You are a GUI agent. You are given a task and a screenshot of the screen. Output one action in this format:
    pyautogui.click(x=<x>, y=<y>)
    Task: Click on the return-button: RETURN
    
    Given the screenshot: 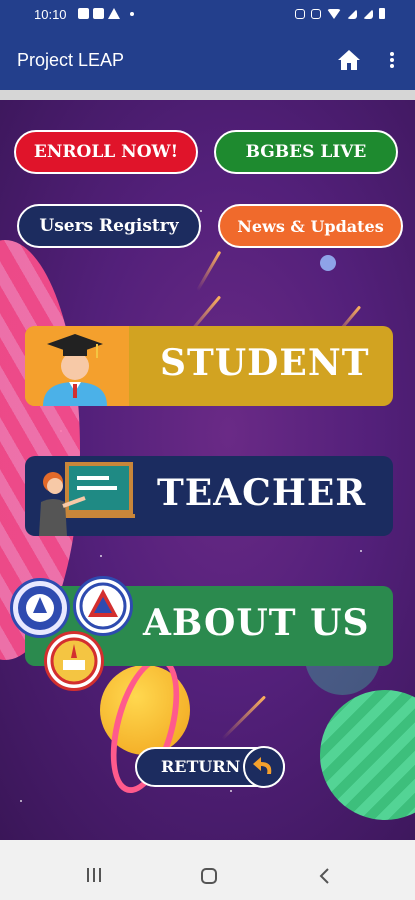 What is the action you would take?
    pyautogui.click(x=210, y=767)
    